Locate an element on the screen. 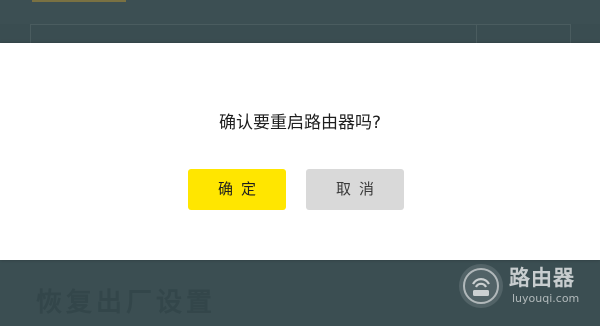  dialog-message: 确认要重启路由器吗? is located at coordinates (300, 123).